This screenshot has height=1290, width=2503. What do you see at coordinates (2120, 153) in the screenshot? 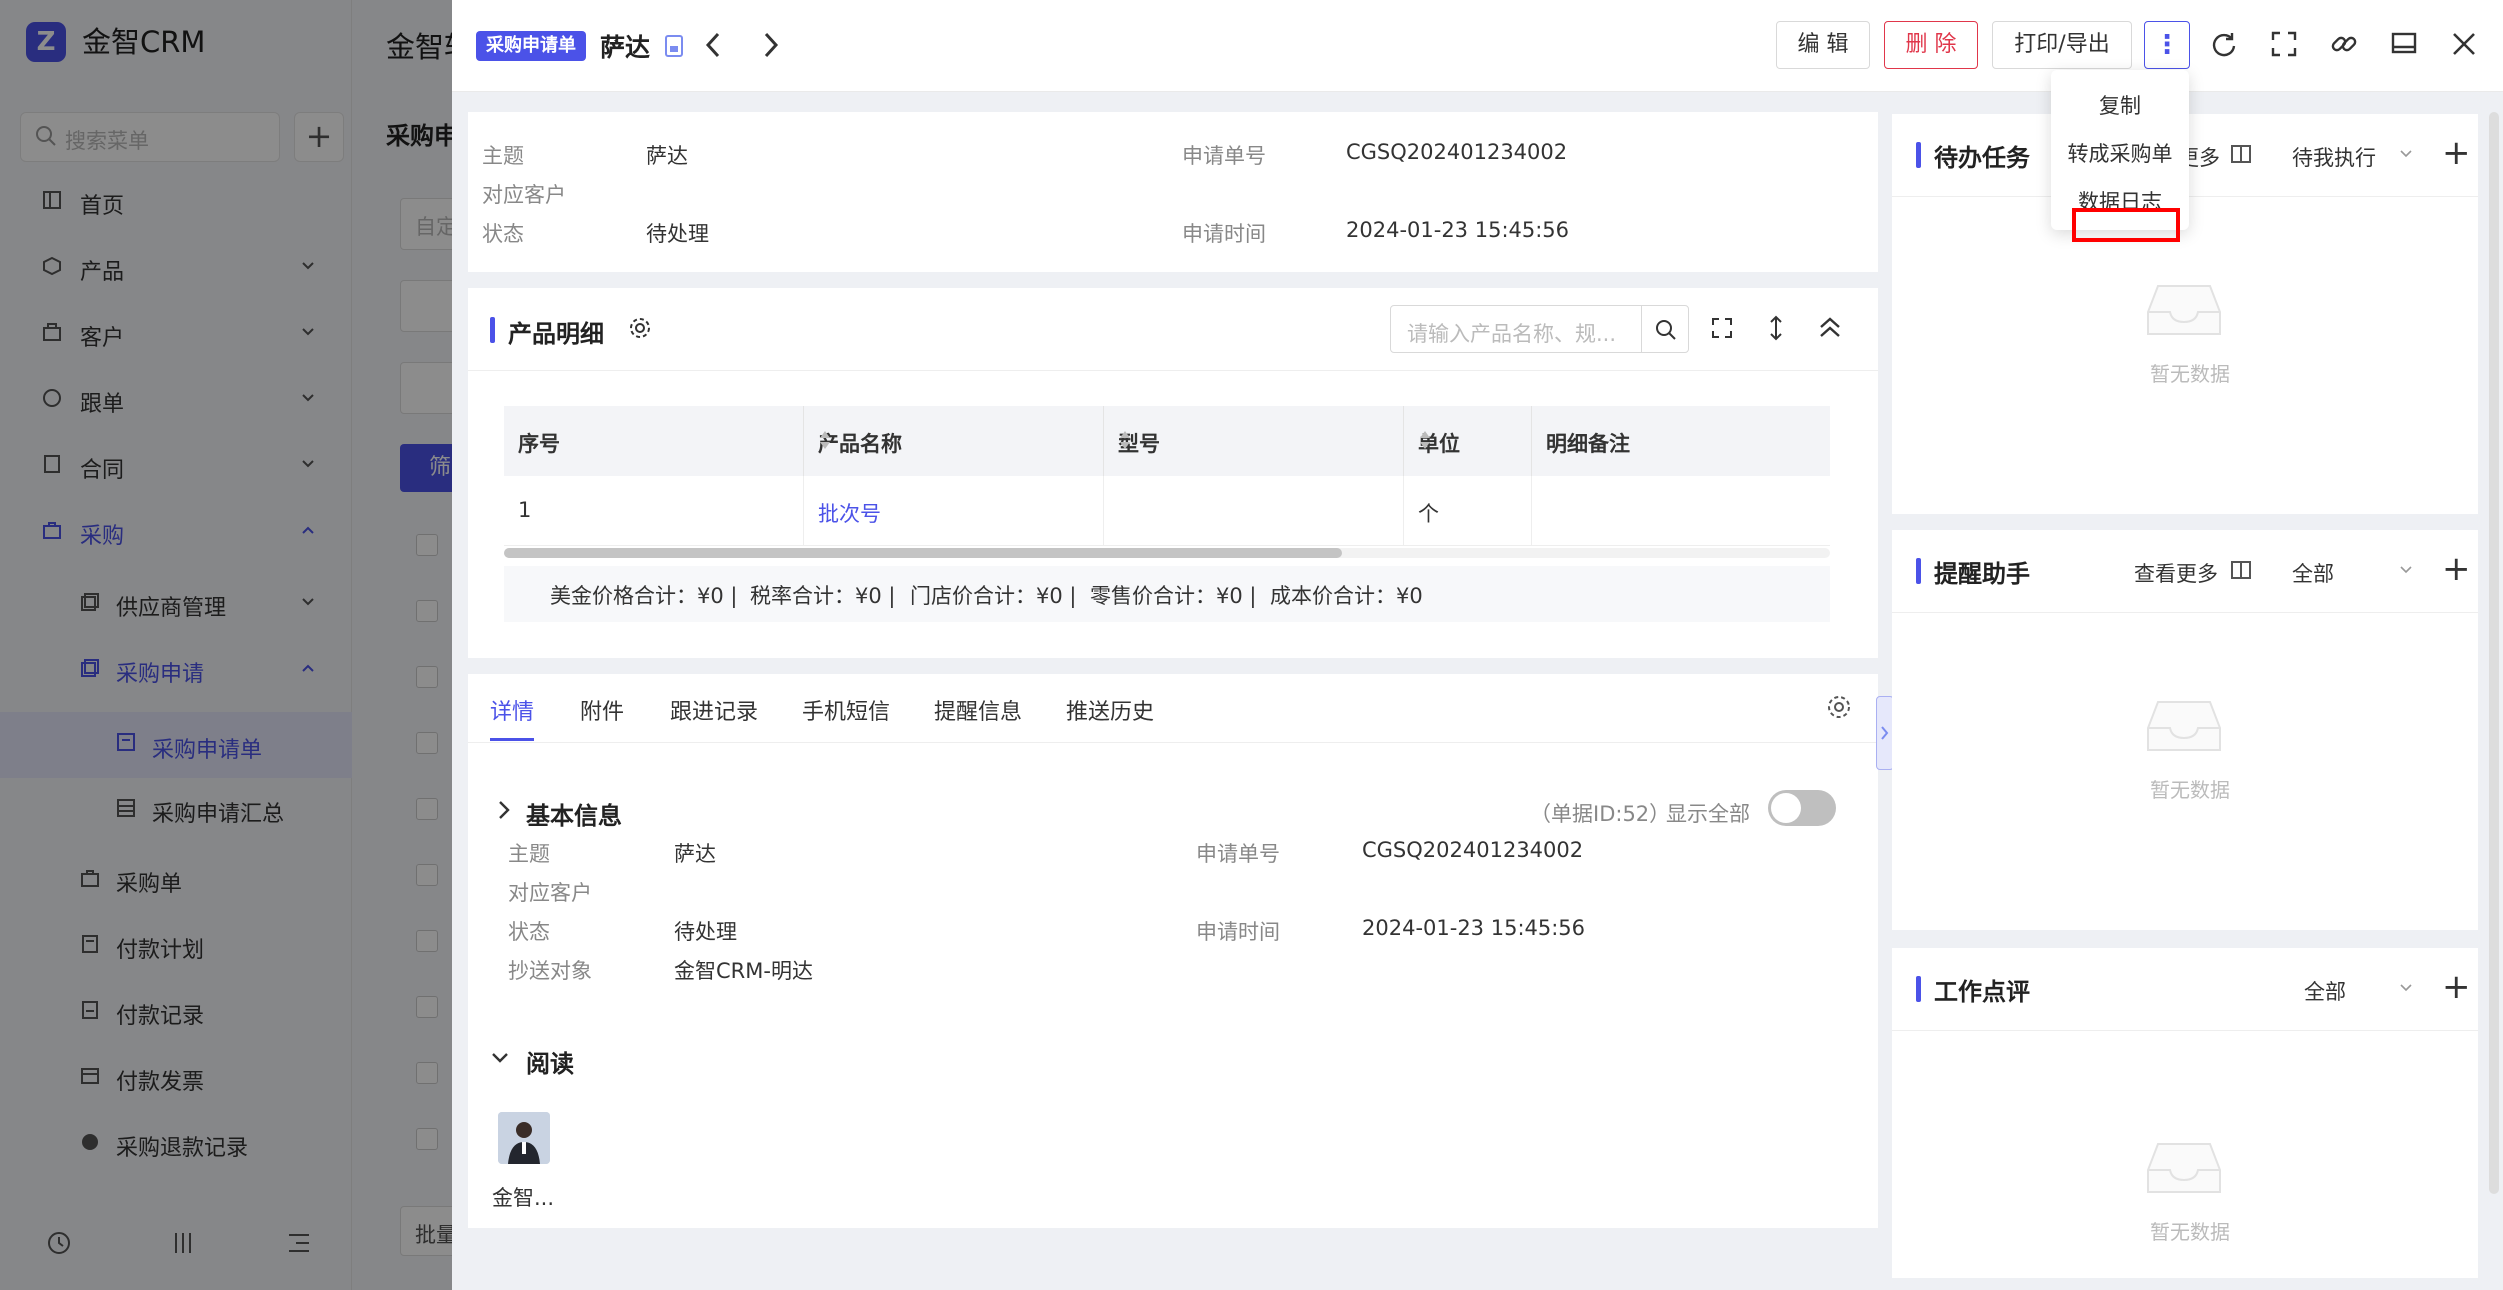
I see `menu-item-convert-to-purchase-order: 转成采购单` at bounding box center [2120, 153].